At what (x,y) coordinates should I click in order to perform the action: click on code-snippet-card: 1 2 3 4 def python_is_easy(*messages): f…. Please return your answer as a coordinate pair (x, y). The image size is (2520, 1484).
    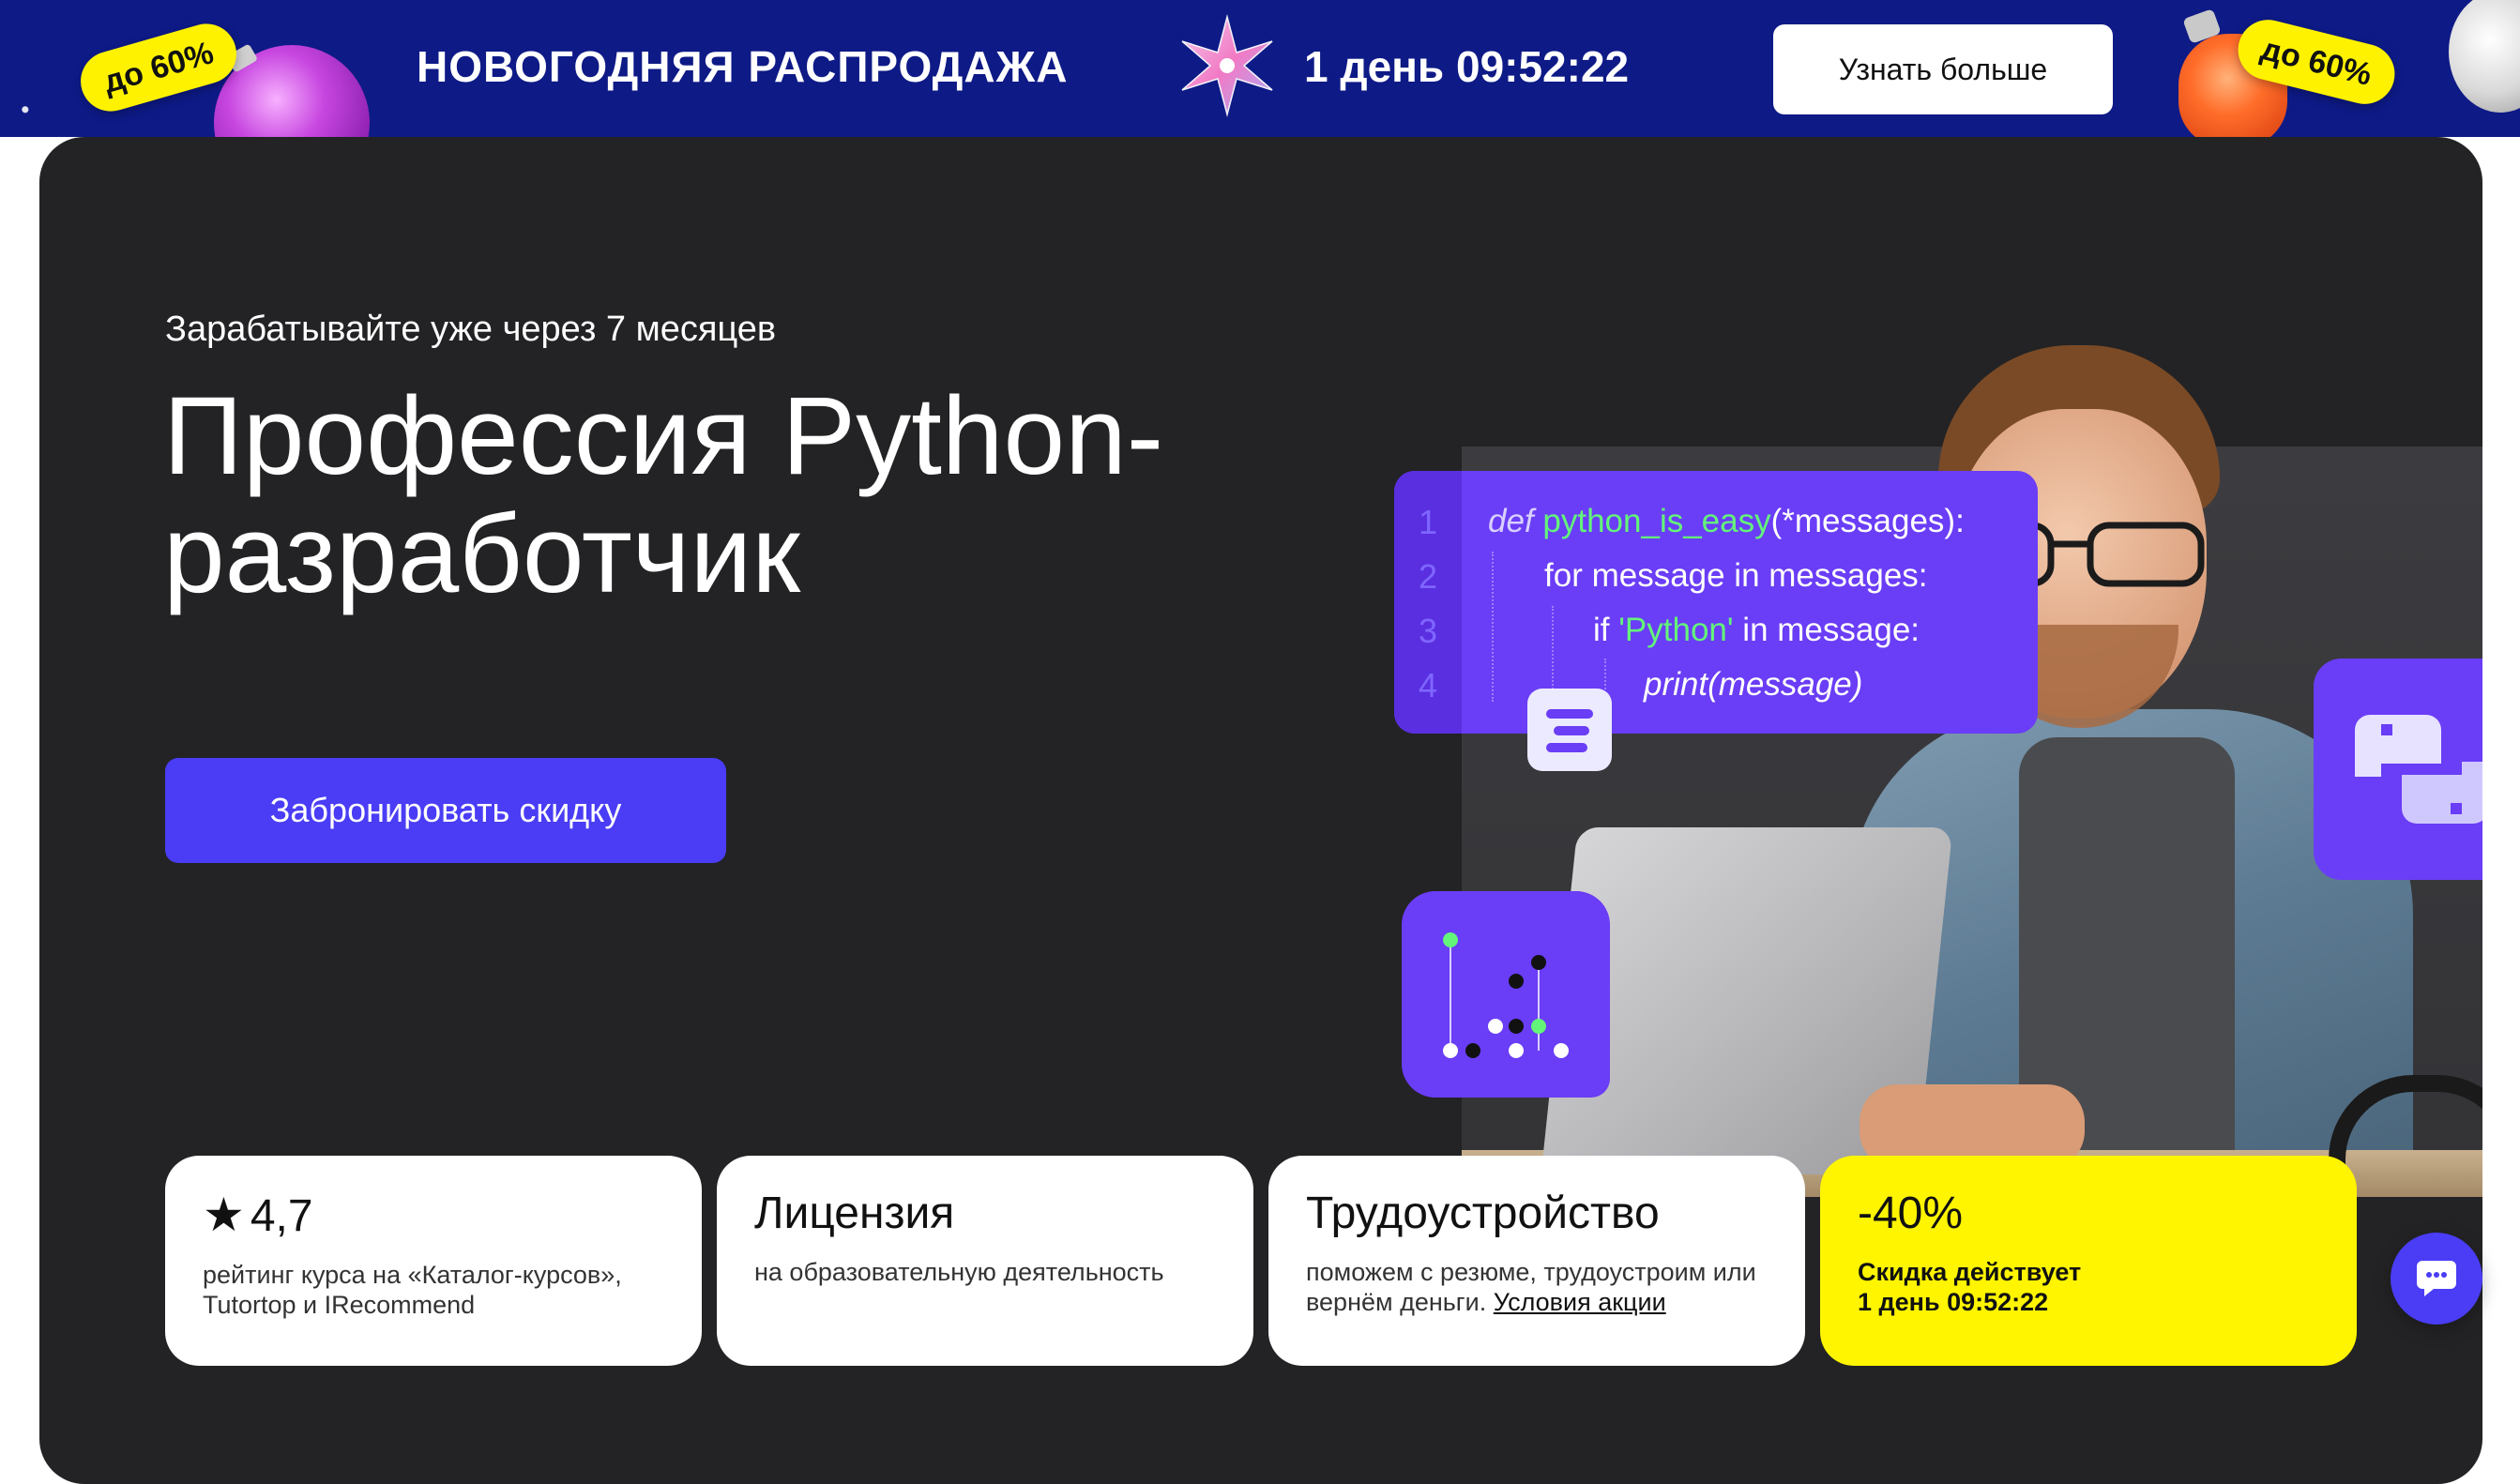
    Looking at the image, I should click on (1716, 602).